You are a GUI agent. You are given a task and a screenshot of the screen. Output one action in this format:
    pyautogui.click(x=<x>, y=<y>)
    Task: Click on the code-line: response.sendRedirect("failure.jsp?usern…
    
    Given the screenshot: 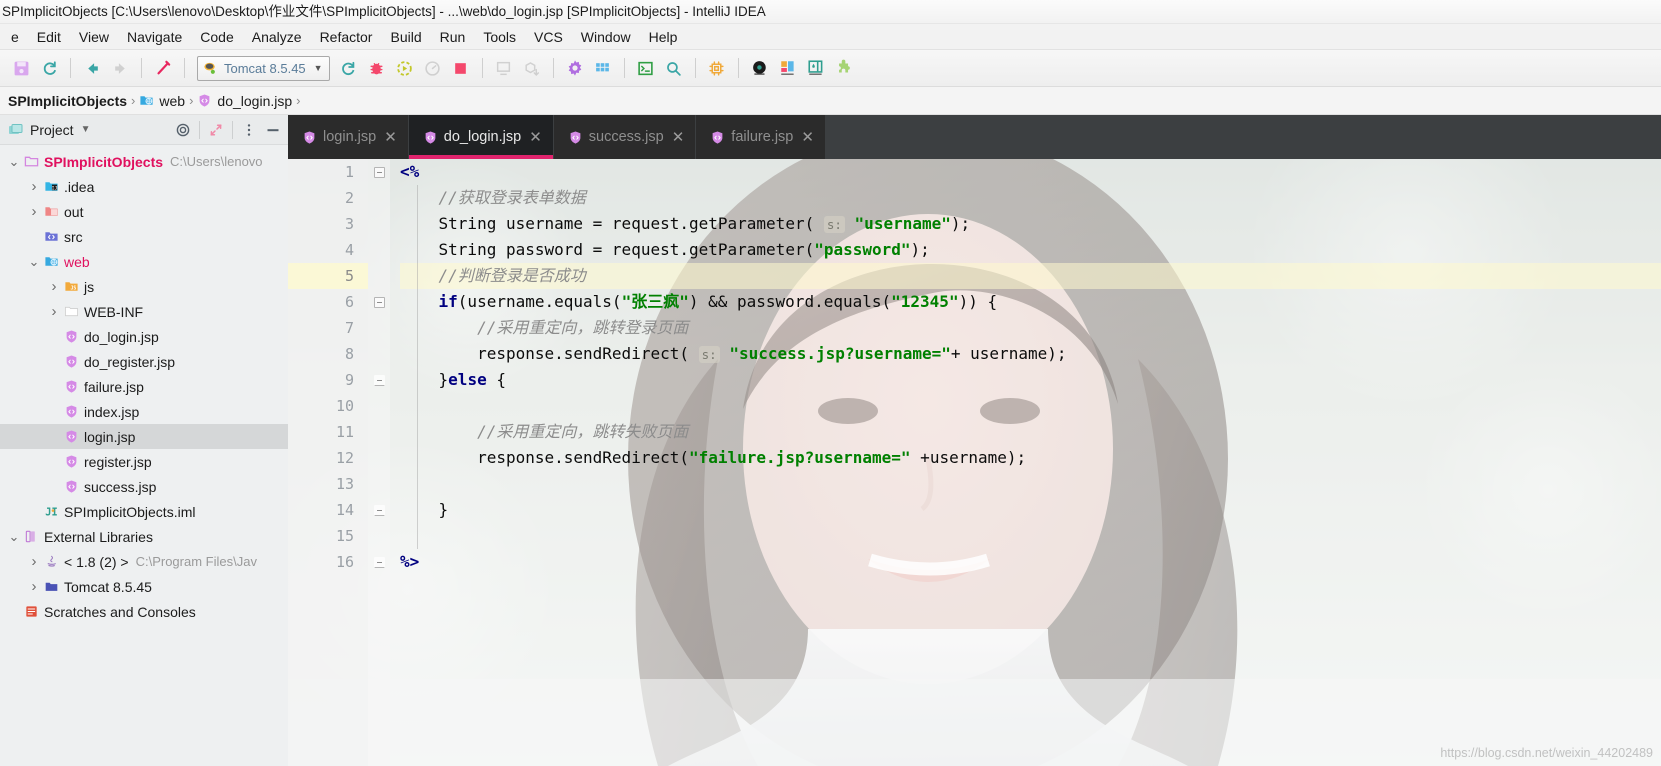 What is the action you would take?
    pyautogui.click(x=1030, y=458)
    